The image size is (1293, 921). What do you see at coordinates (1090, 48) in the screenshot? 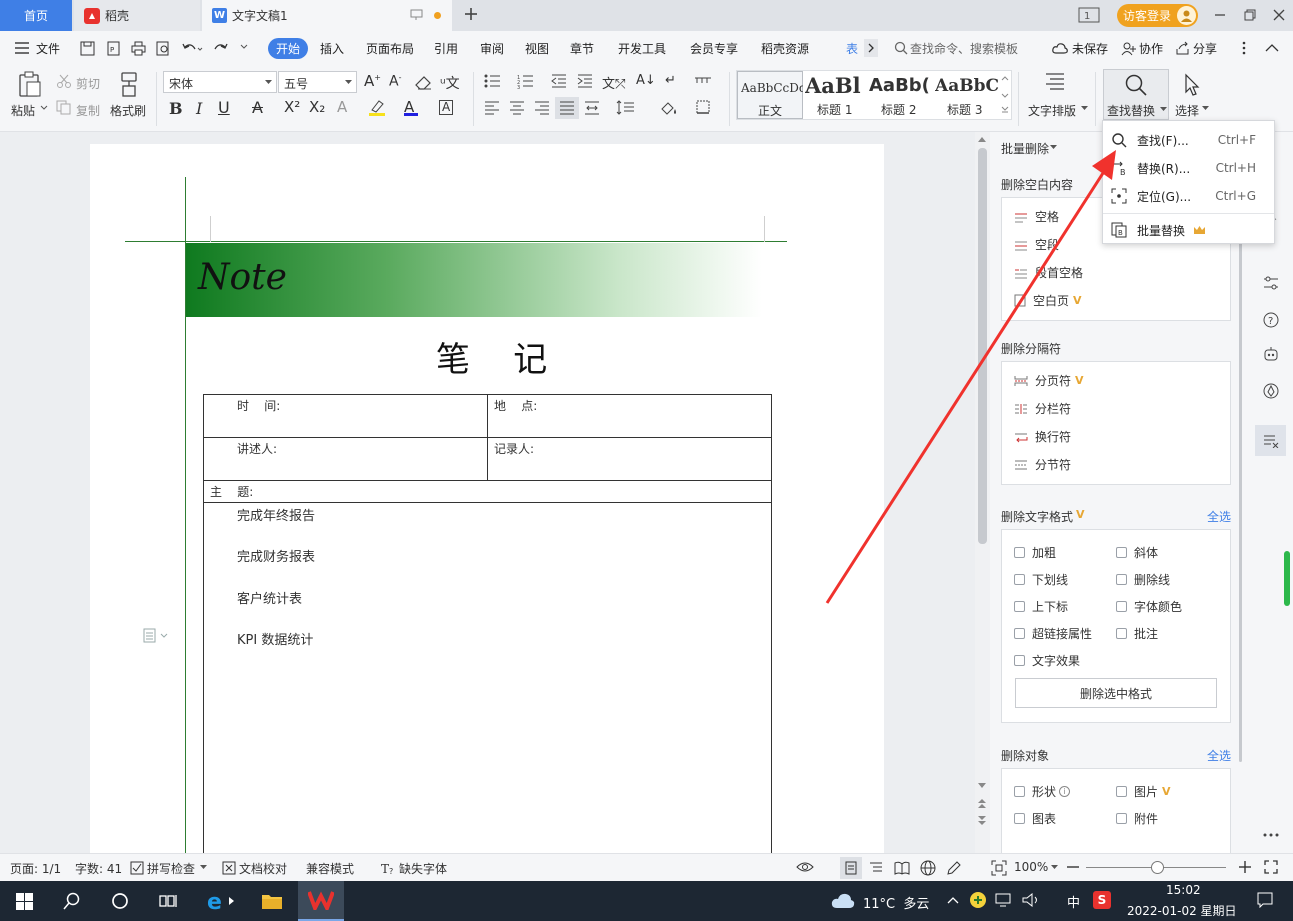
I see `unsaved-button: 未保存` at bounding box center [1090, 48].